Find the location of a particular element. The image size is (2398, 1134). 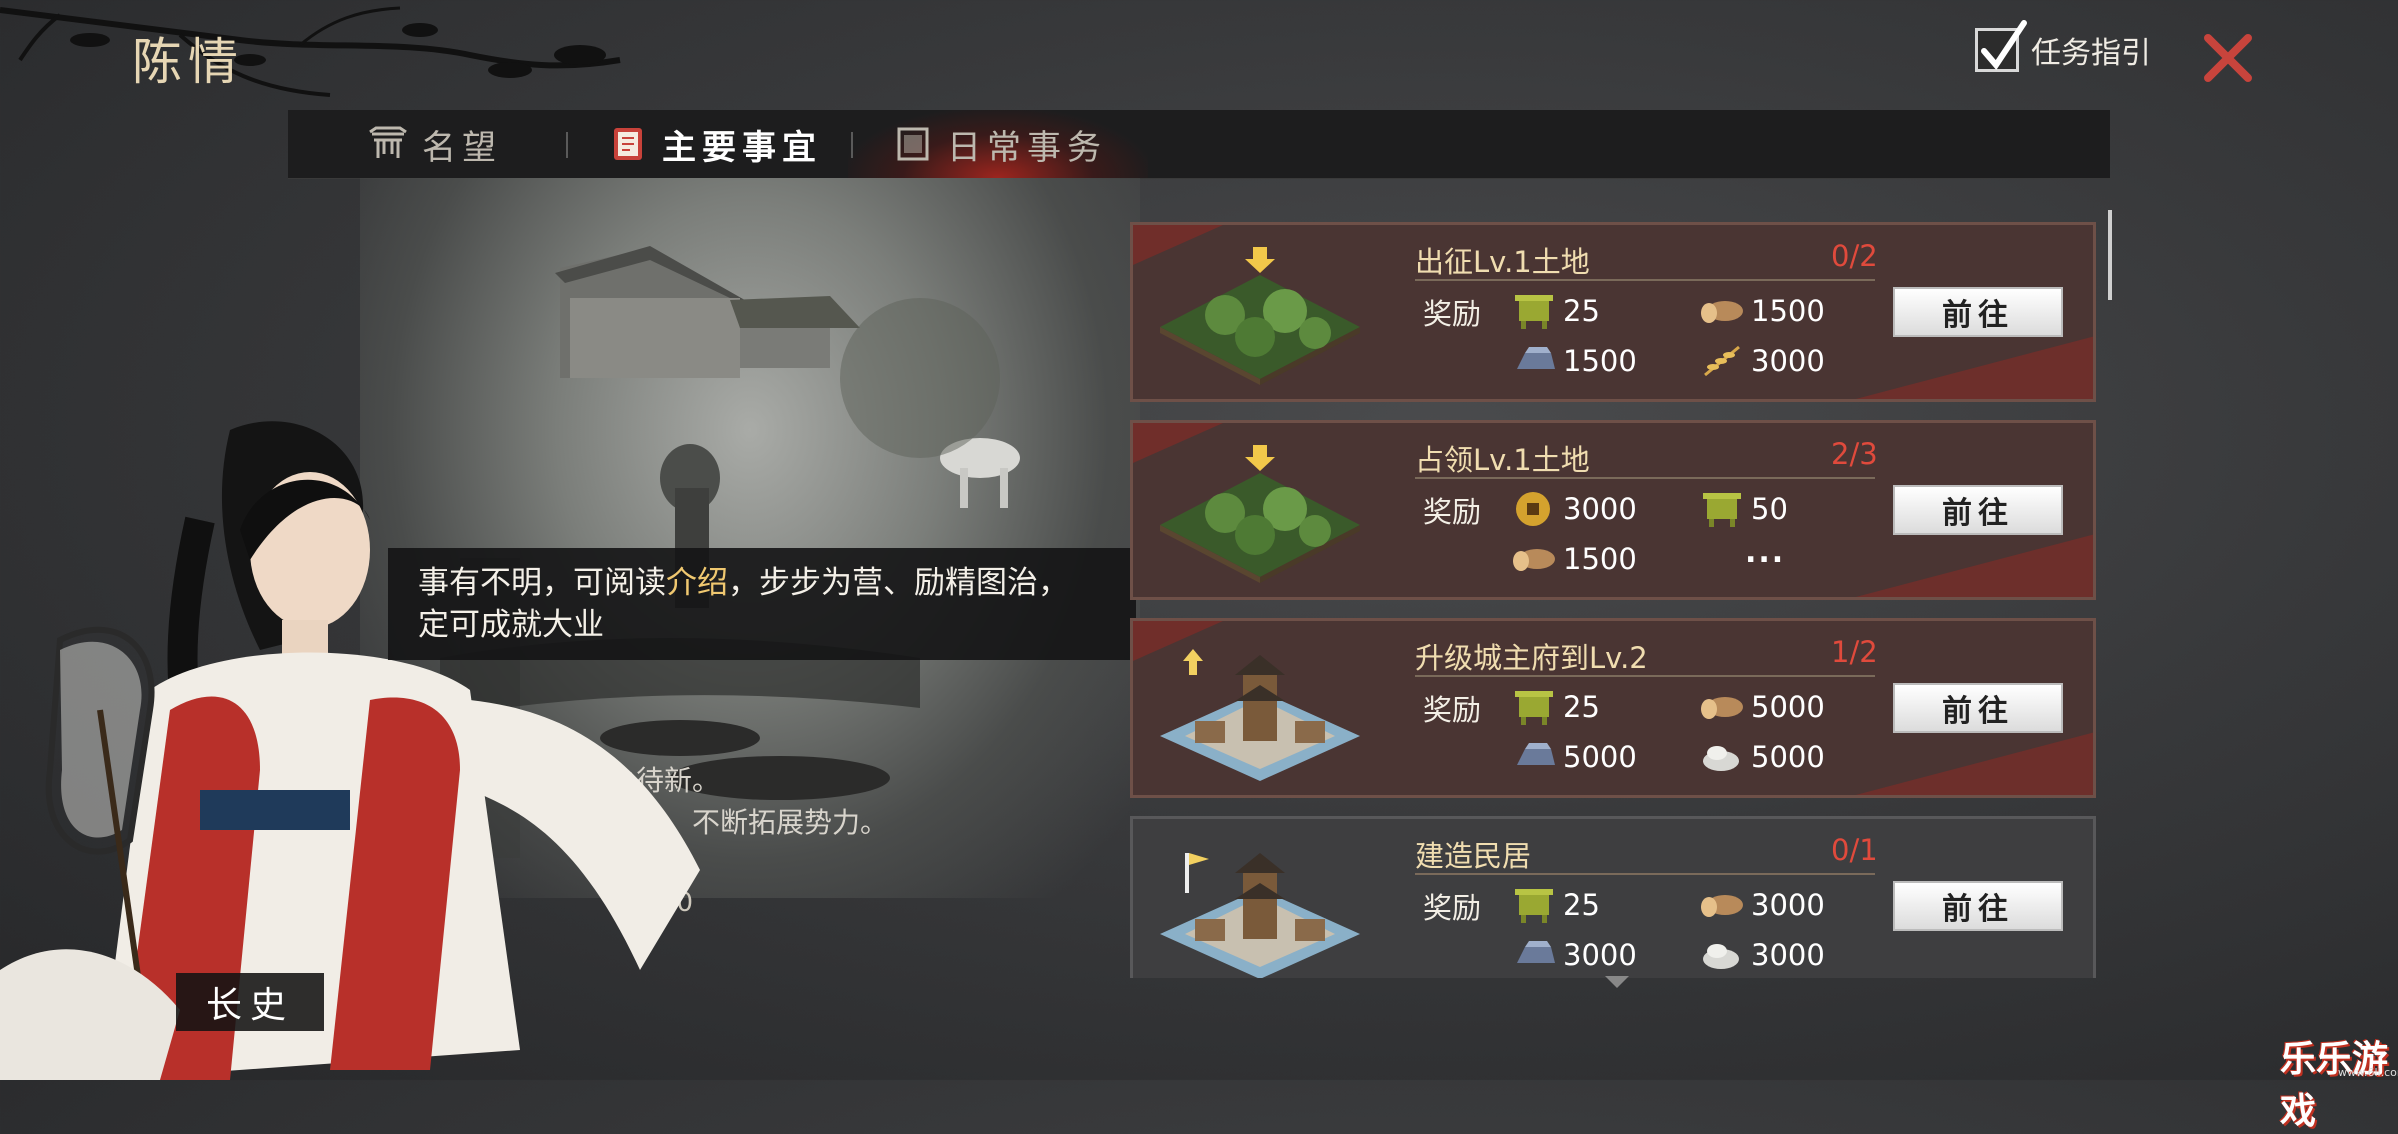

page-title: 陈情 is located at coordinates (188, 62).